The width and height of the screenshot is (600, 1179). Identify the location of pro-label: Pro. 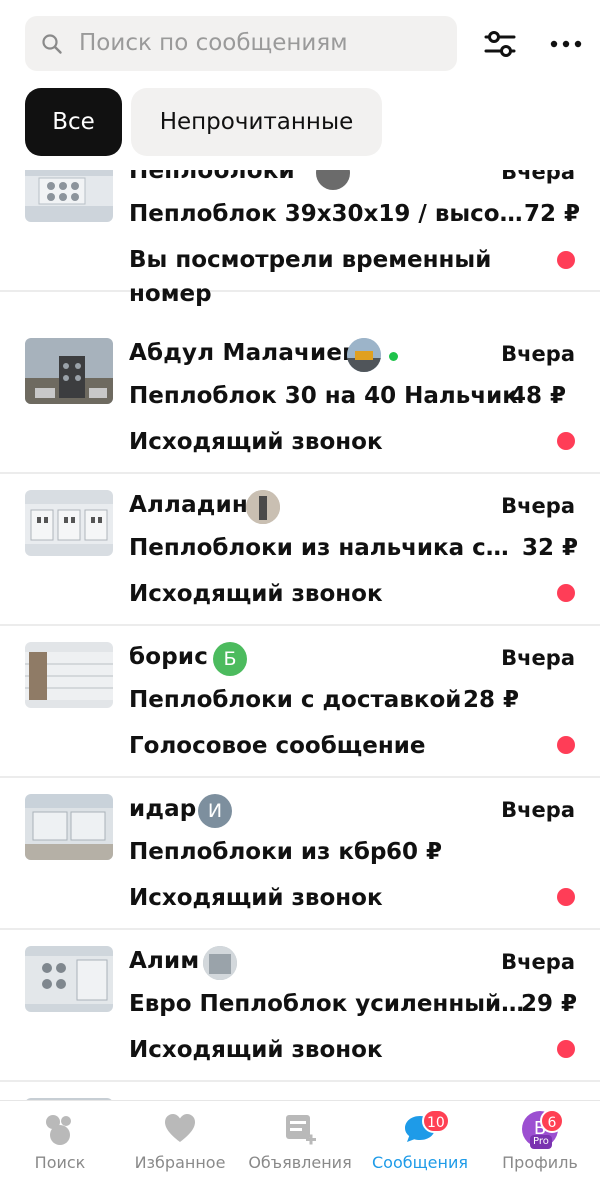
(541, 1142).